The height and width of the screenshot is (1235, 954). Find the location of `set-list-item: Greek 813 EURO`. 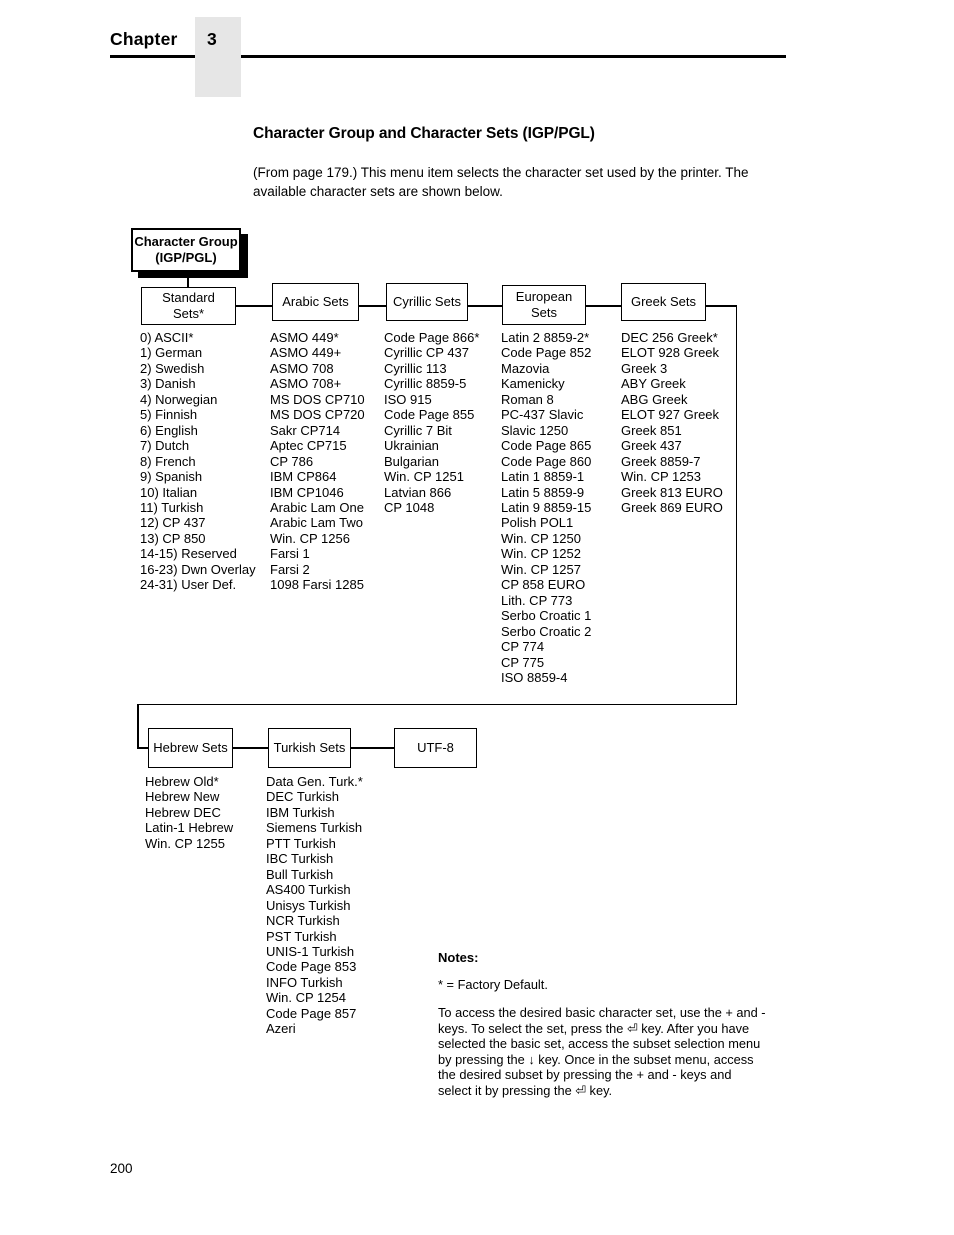

set-list-item: Greek 813 EURO is located at coordinates (672, 492).